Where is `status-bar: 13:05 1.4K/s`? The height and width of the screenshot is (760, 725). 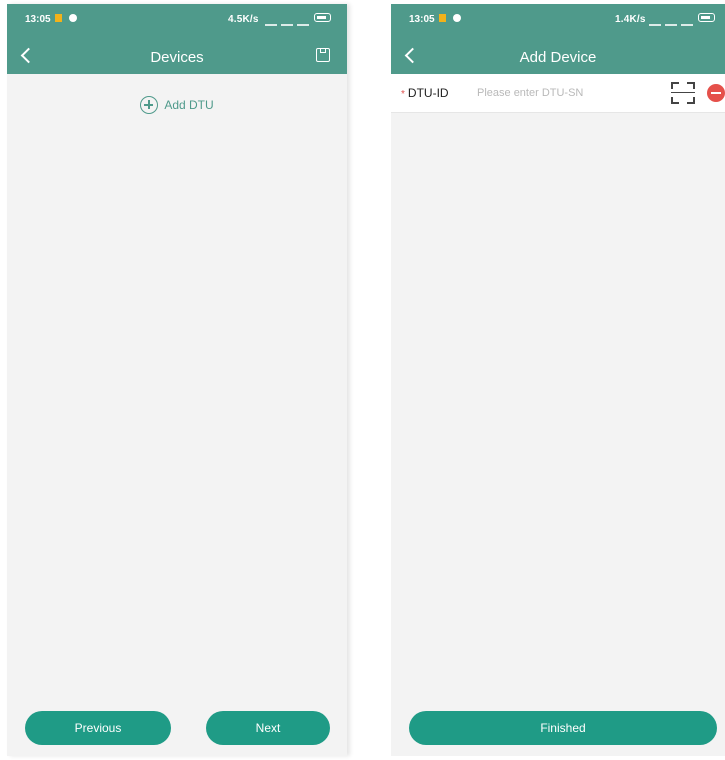
status-bar: 13:05 1.4K/s is located at coordinates (558, 19).